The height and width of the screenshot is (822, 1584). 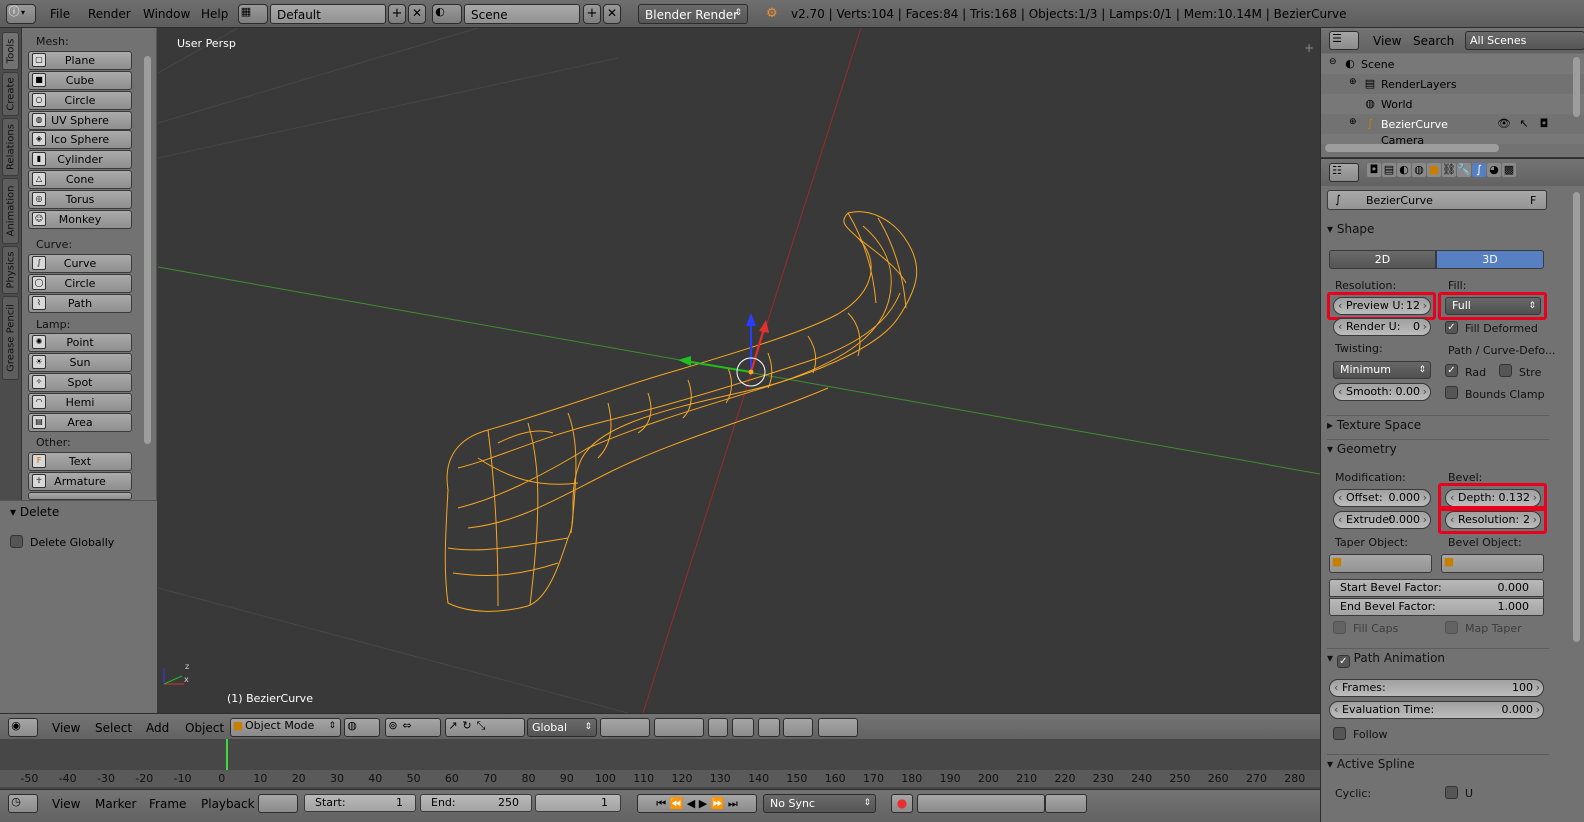 I want to click on preview-range-icons, so click(x=278, y=803).